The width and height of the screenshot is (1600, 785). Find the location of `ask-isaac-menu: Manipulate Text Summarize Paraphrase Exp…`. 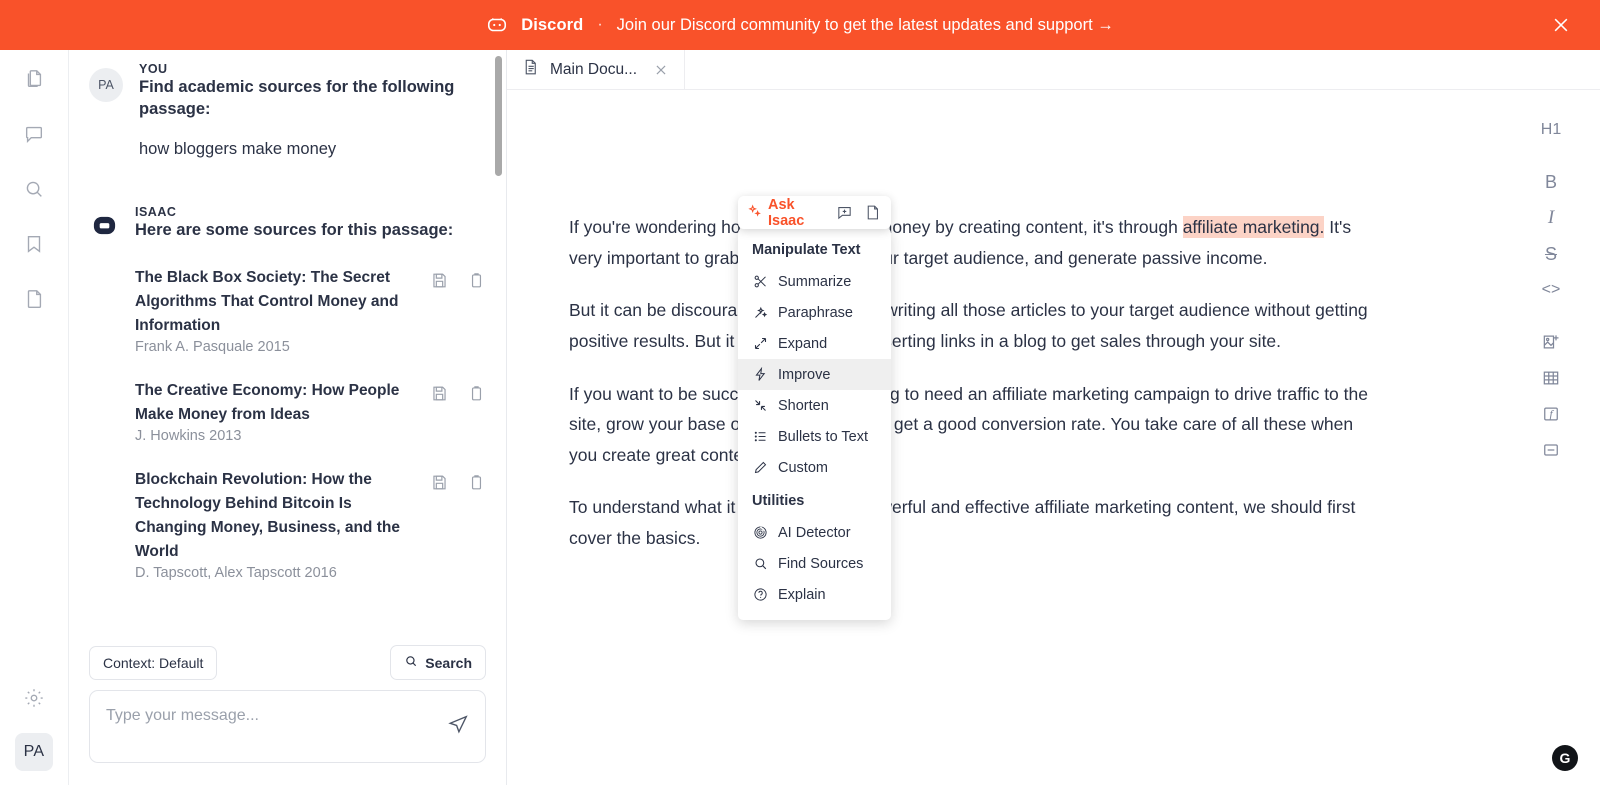

ask-isaac-menu: Manipulate Text Summarize Paraphrase Exp… is located at coordinates (814, 424).